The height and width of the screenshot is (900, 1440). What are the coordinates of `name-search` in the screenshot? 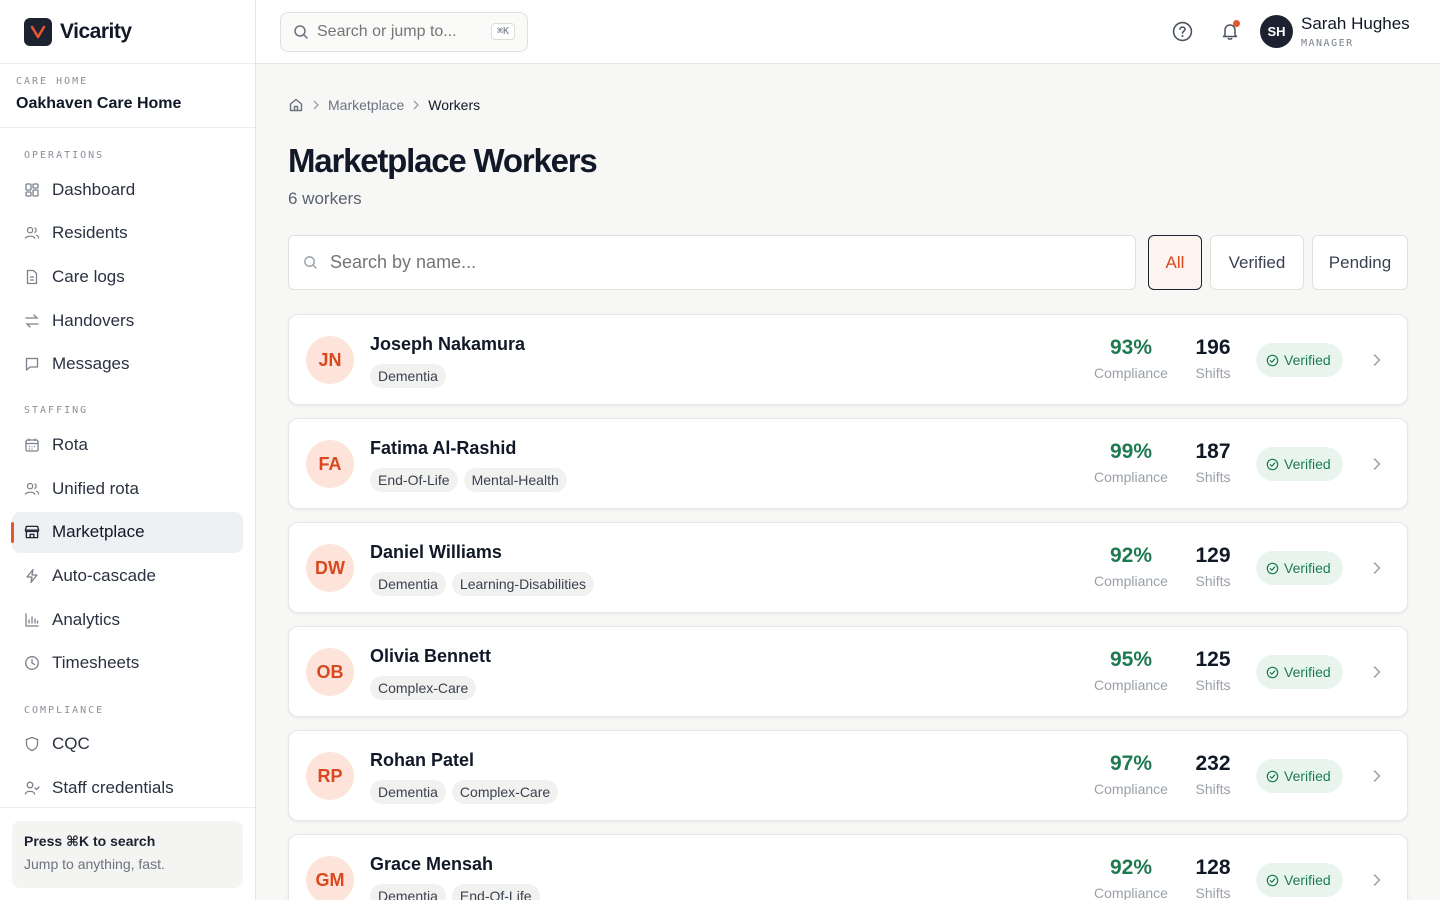 It's located at (712, 262).